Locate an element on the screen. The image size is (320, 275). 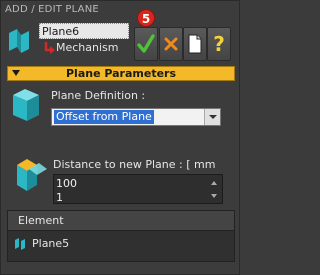
checkmark-icon is located at coordinates (146, 43).